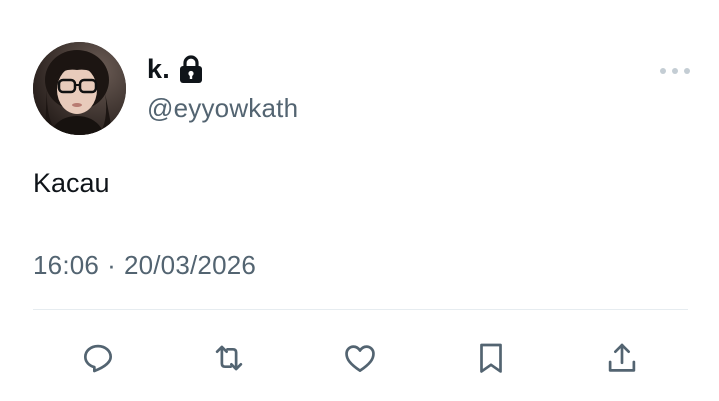 The width and height of the screenshot is (719, 401). I want to click on user-handle: @eyyowkath, so click(222, 108).